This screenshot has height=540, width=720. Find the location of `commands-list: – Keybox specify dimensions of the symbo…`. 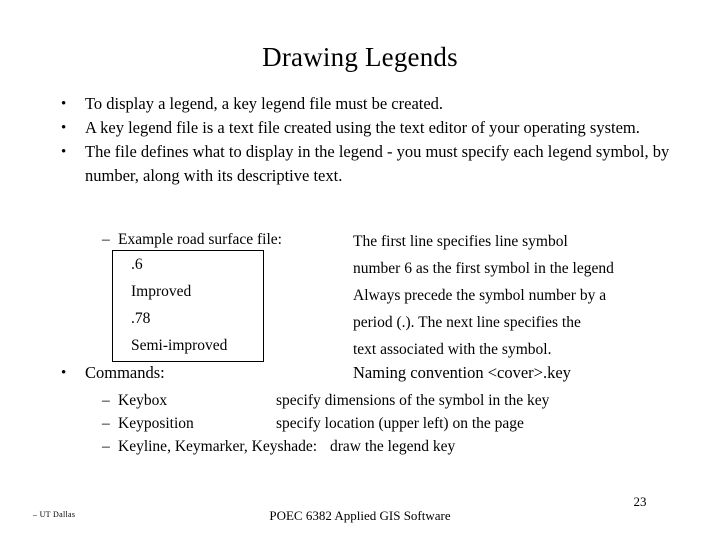

commands-list: – Keybox specify dimensions of the symbo… is located at coordinates (360, 423).